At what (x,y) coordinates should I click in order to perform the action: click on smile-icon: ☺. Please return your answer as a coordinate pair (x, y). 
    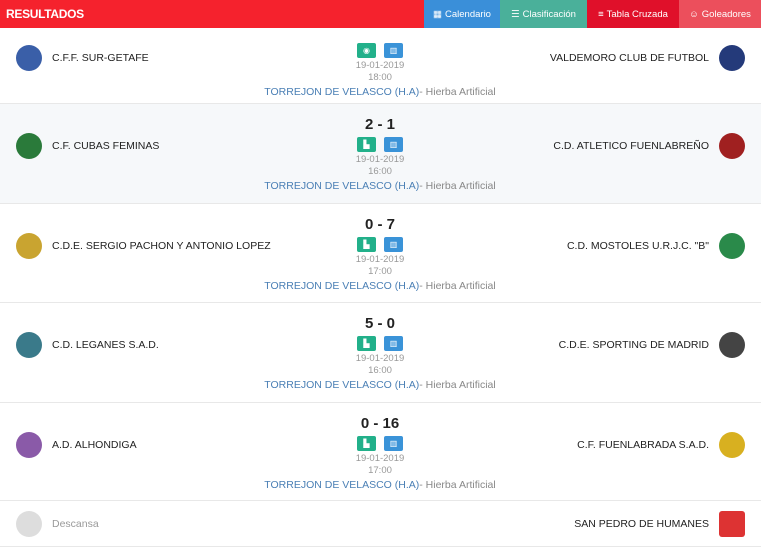
    Looking at the image, I should click on (694, 14).